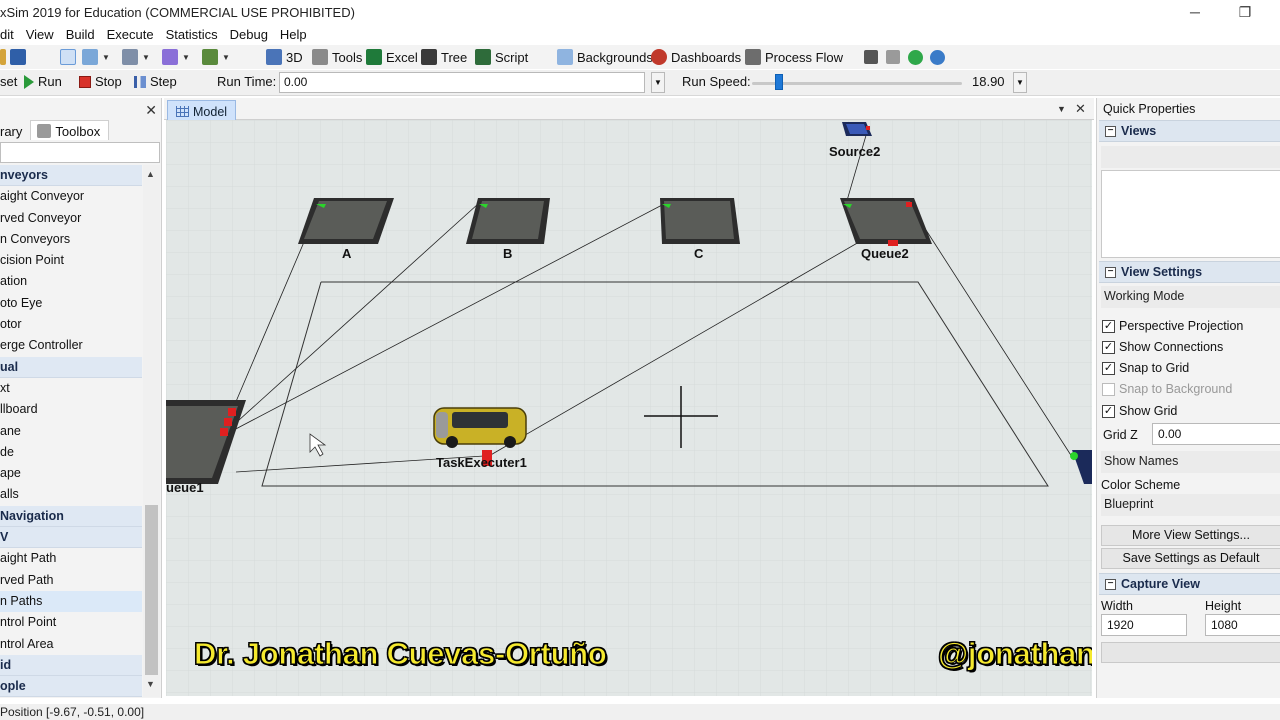 The width and height of the screenshot is (1280, 720). Describe the element at coordinates (1190, 462) in the screenshot. I see `show-names-dropdown: Show Names` at that location.